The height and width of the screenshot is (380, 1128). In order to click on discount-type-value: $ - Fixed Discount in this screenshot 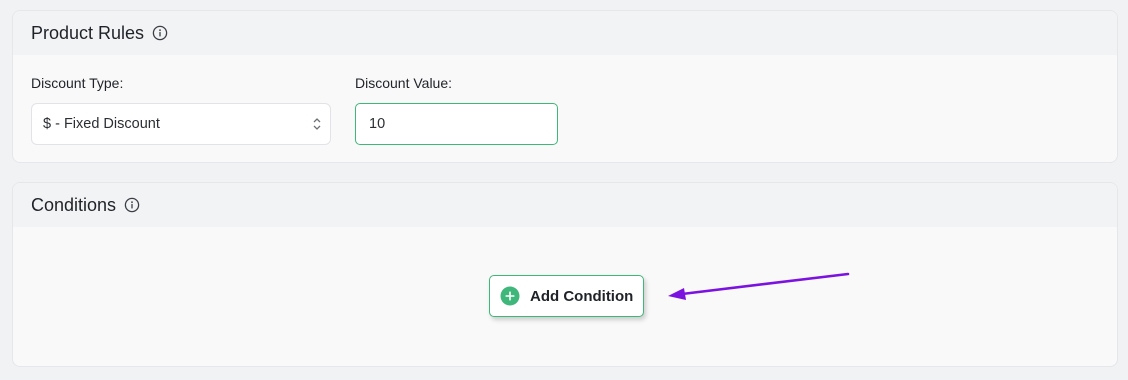, I will do `click(101, 124)`.